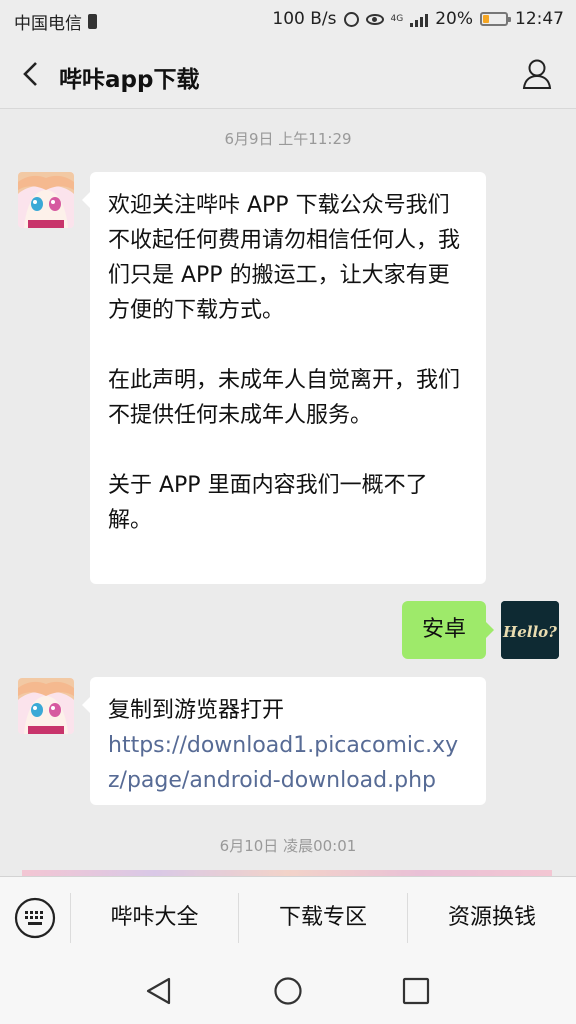  What do you see at coordinates (448, 630) in the screenshot?
I see `outgoing-message-bubble: 安卓` at bounding box center [448, 630].